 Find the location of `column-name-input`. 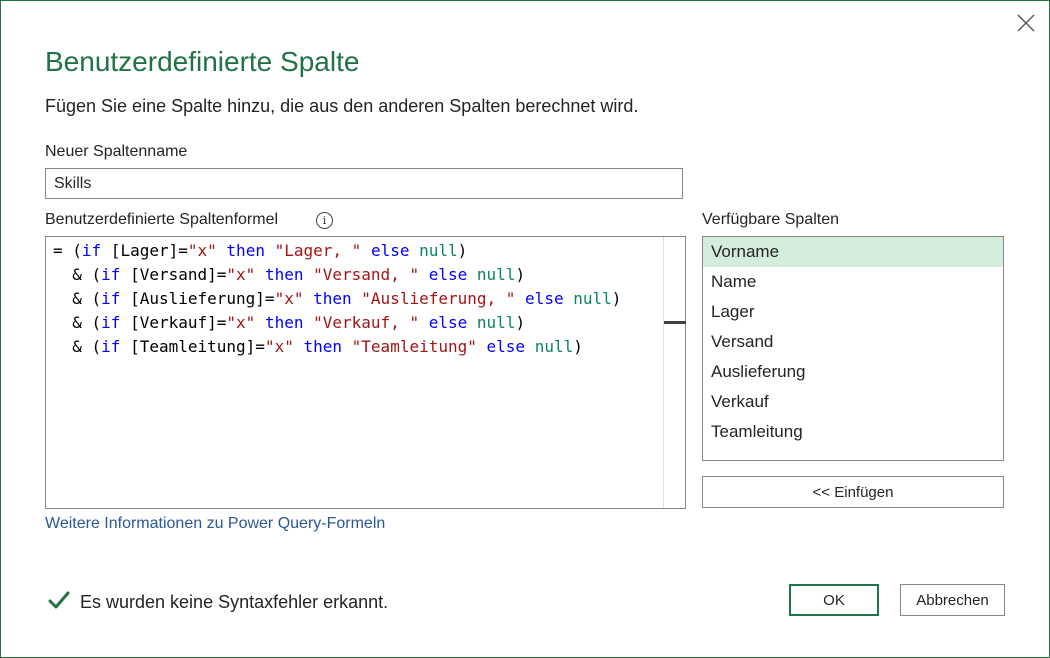

column-name-input is located at coordinates (364, 183).